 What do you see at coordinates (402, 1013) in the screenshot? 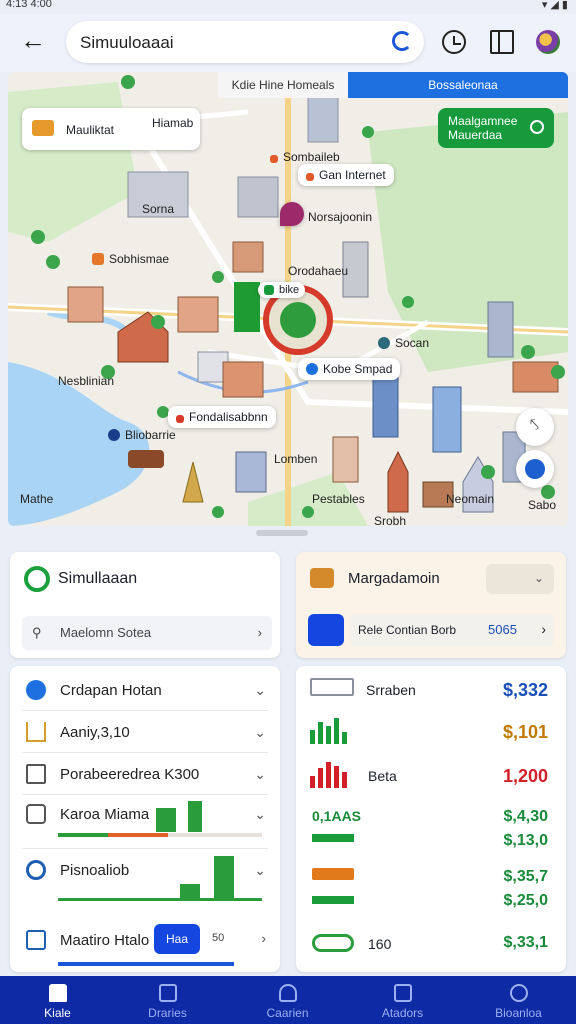
I see `nav-label: Atadors` at bounding box center [402, 1013].